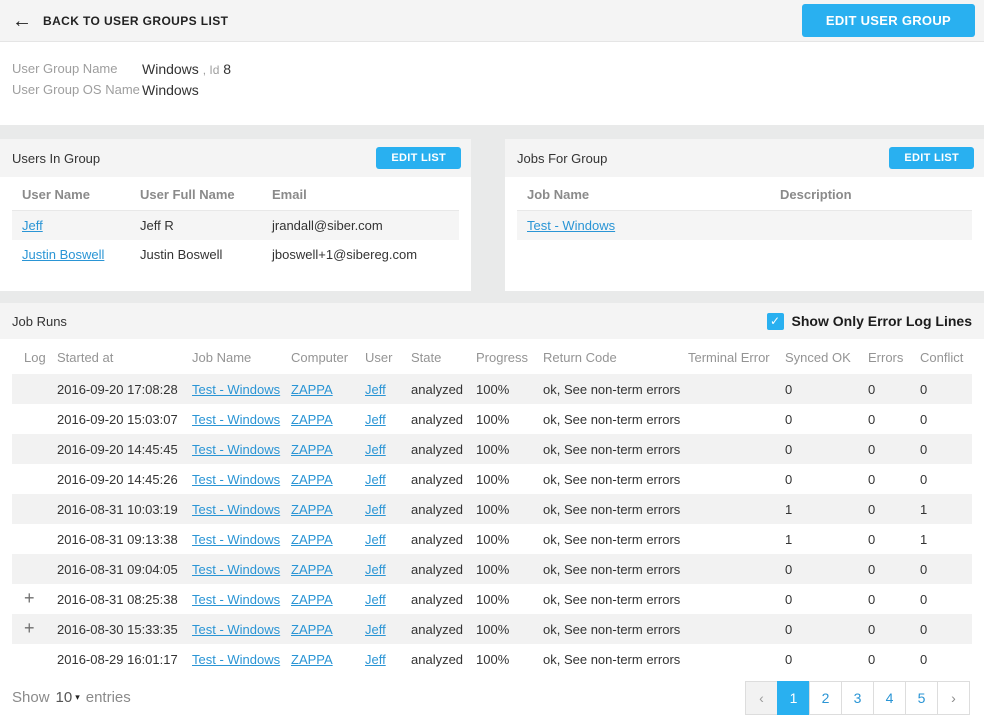  Describe the element at coordinates (117, 389) in the screenshot. I see `run-started-at: 2016-09-20 17:08:28` at that location.